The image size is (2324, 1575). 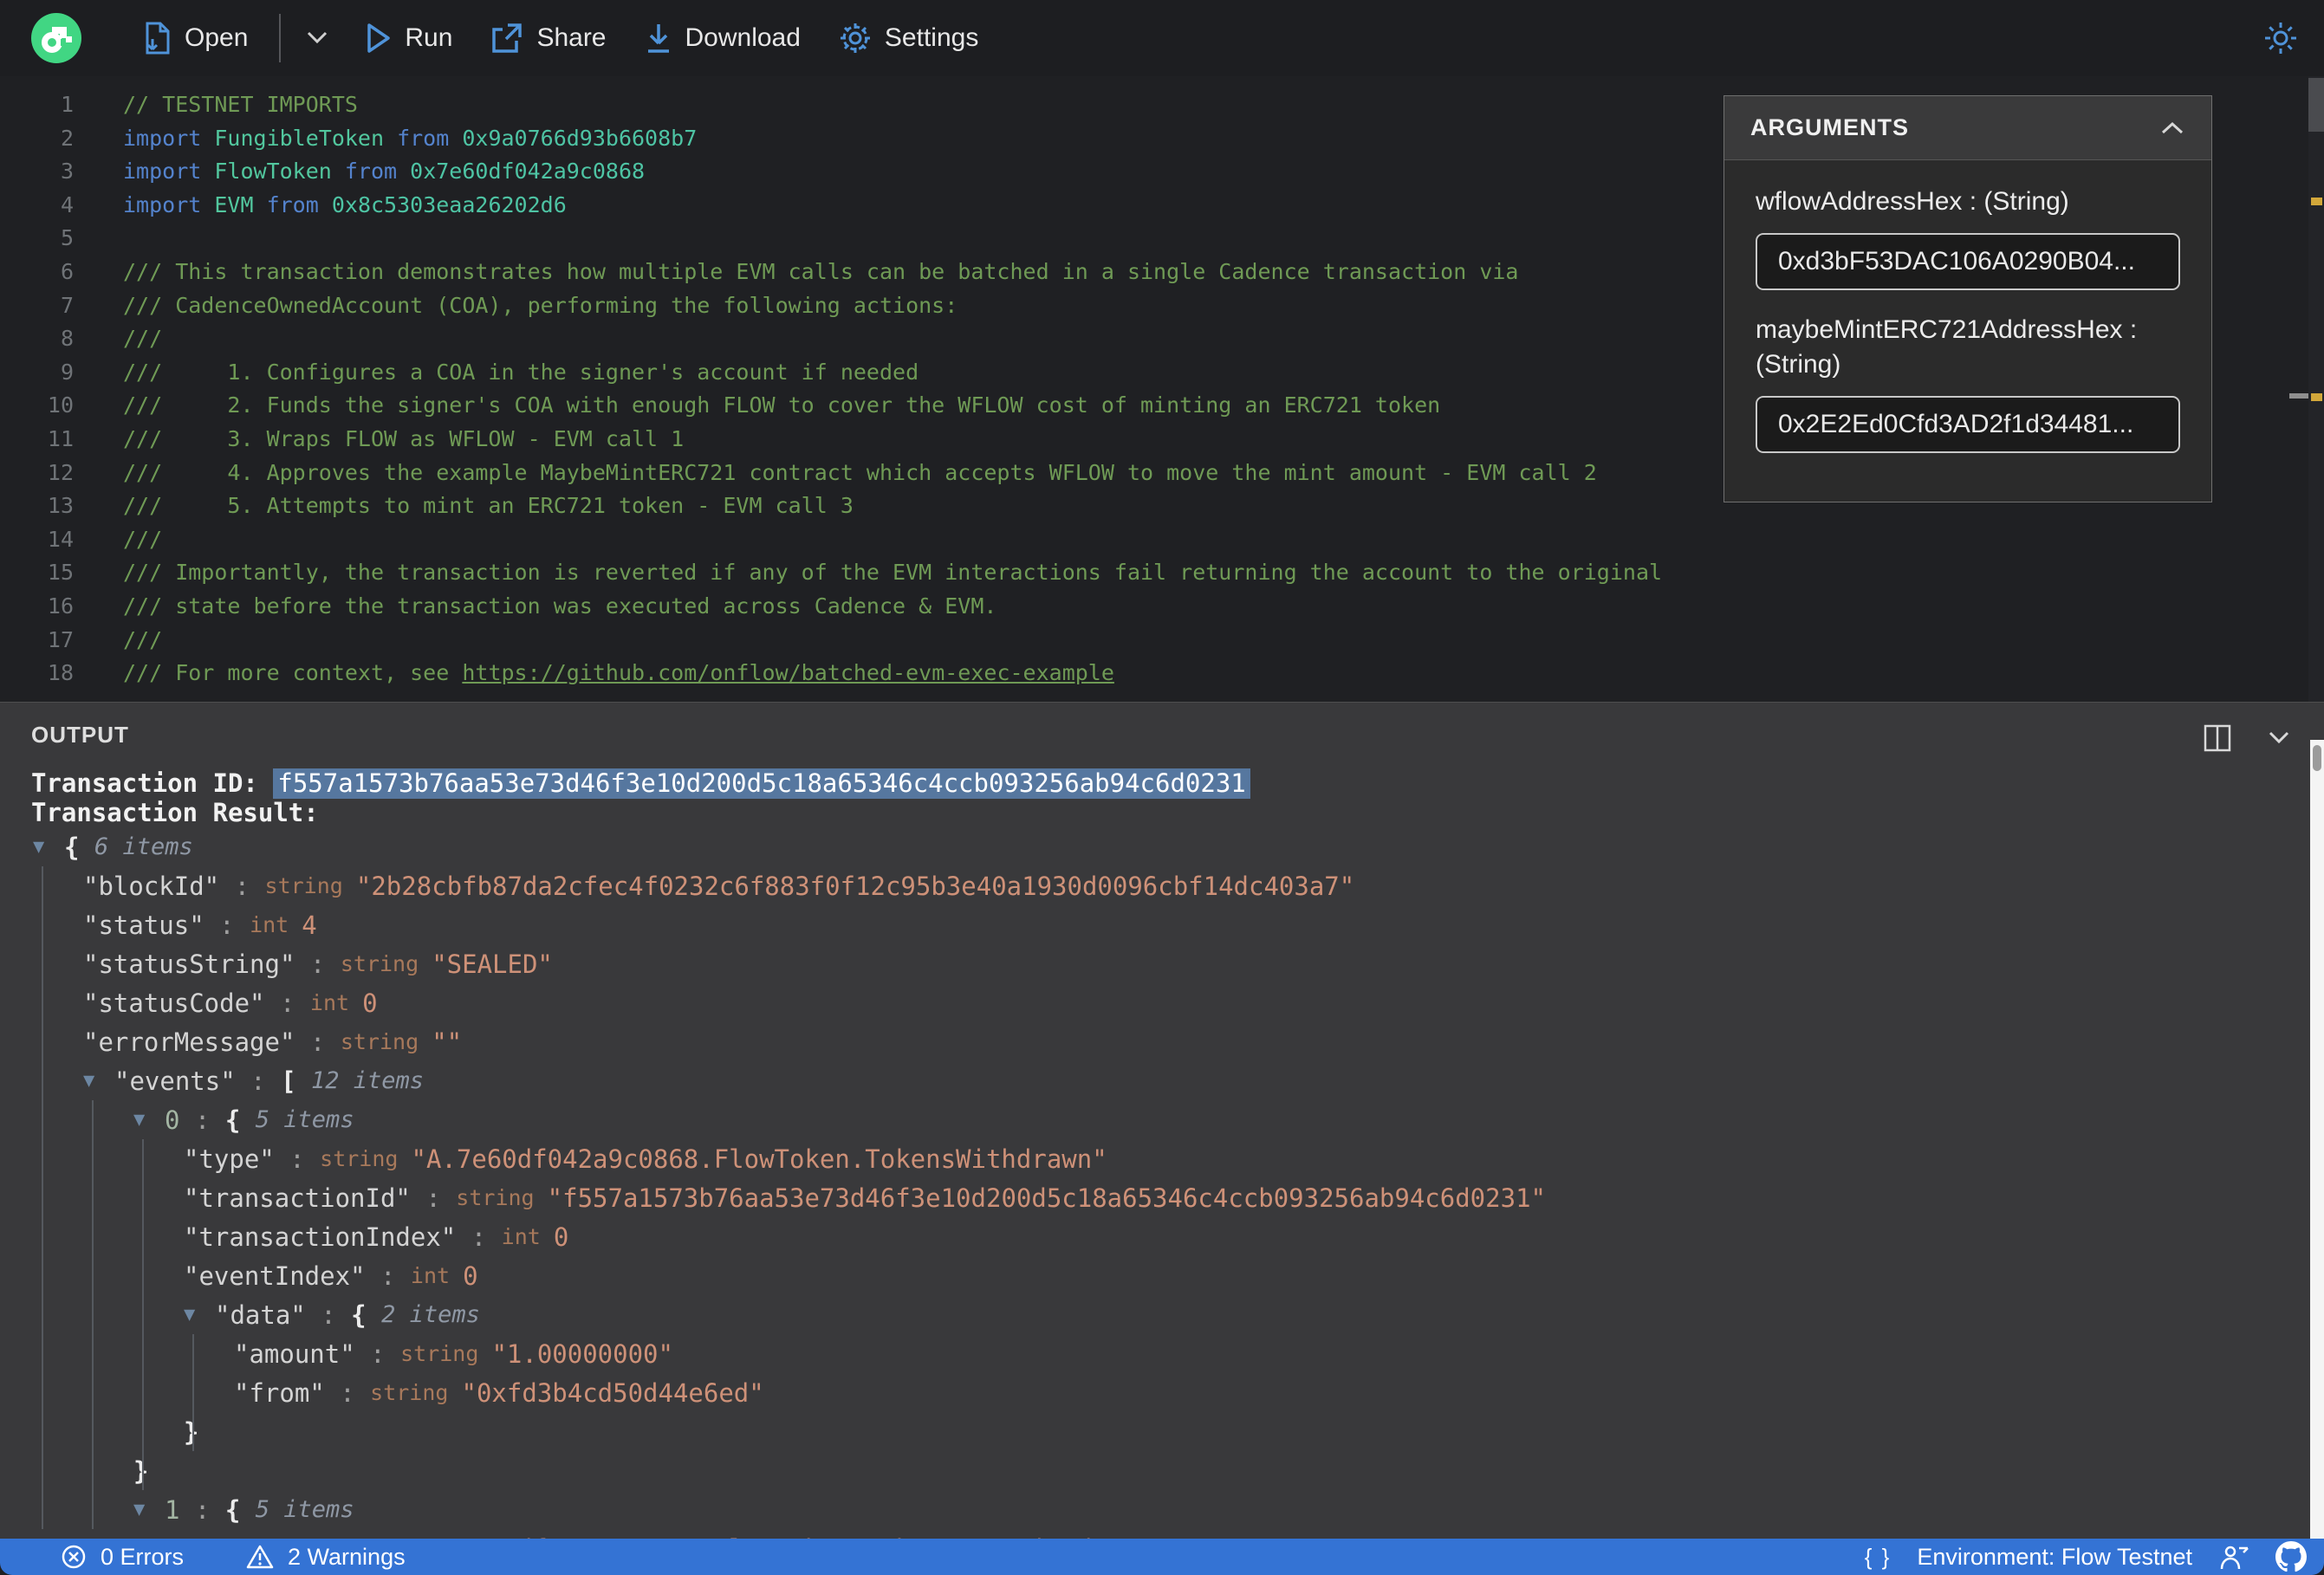 I want to click on line-number: 6, so click(x=67, y=271).